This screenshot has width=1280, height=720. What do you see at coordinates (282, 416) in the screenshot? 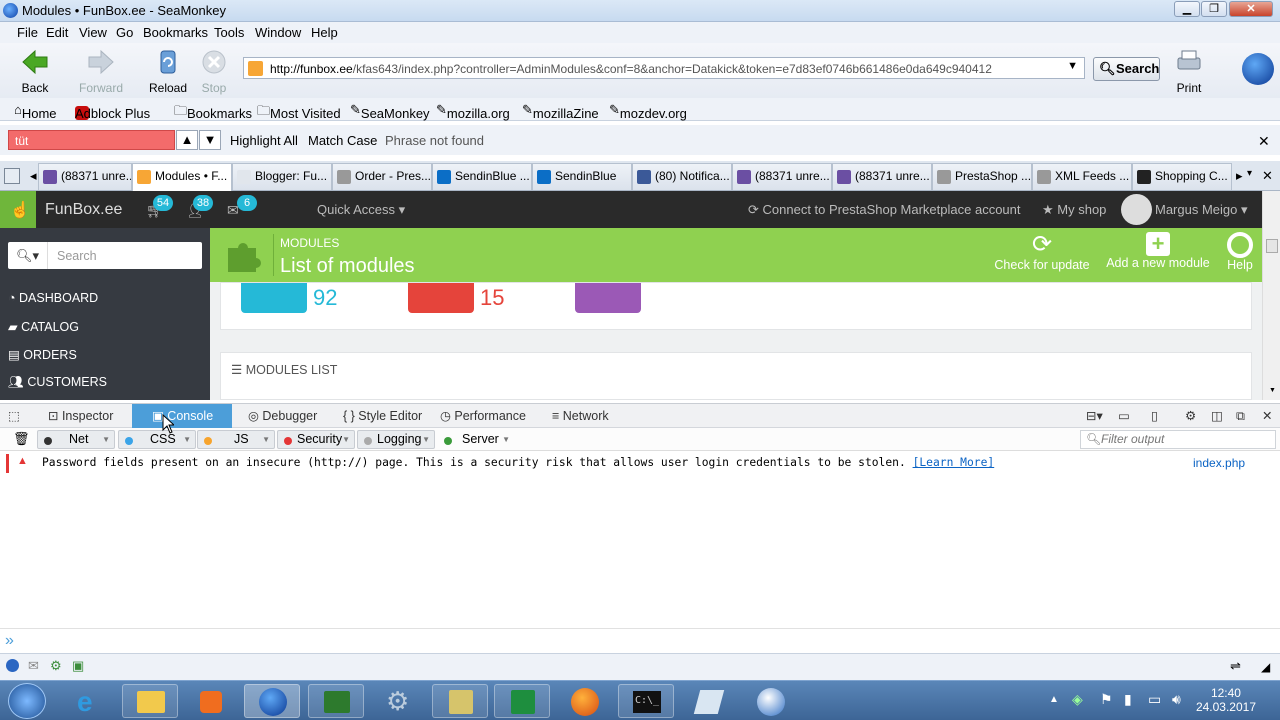
I see `tab-debugger: ◎ Debugger` at bounding box center [282, 416].